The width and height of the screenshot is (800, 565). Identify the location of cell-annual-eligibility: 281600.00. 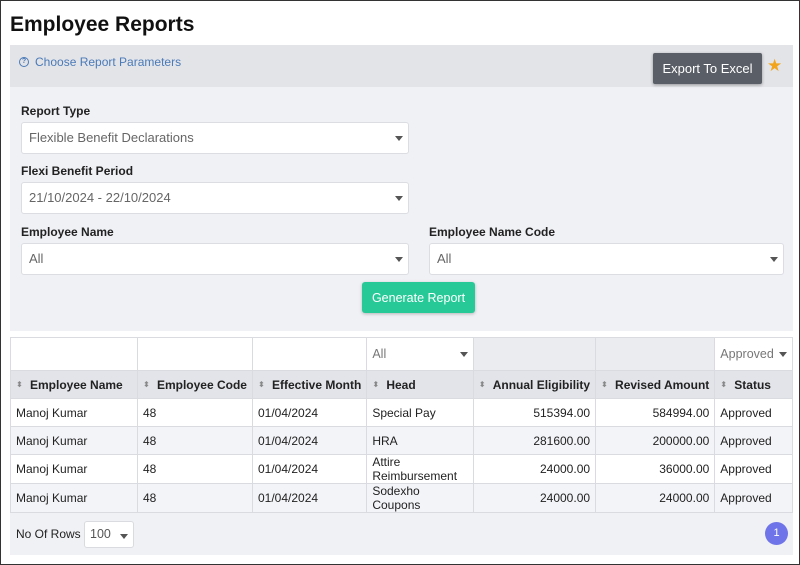
(534, 440).